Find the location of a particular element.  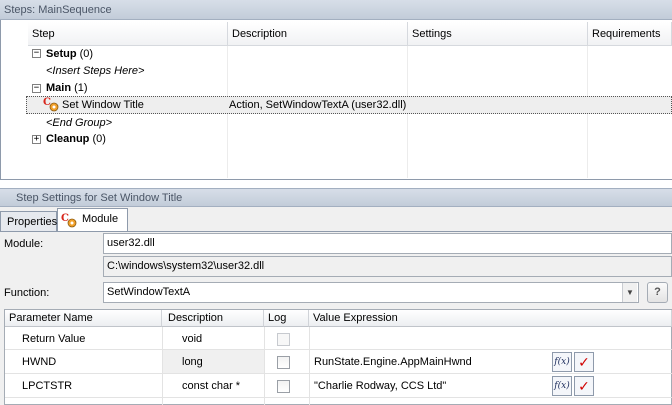

log-checkbox-disabled is located at coordinates (283, 339).